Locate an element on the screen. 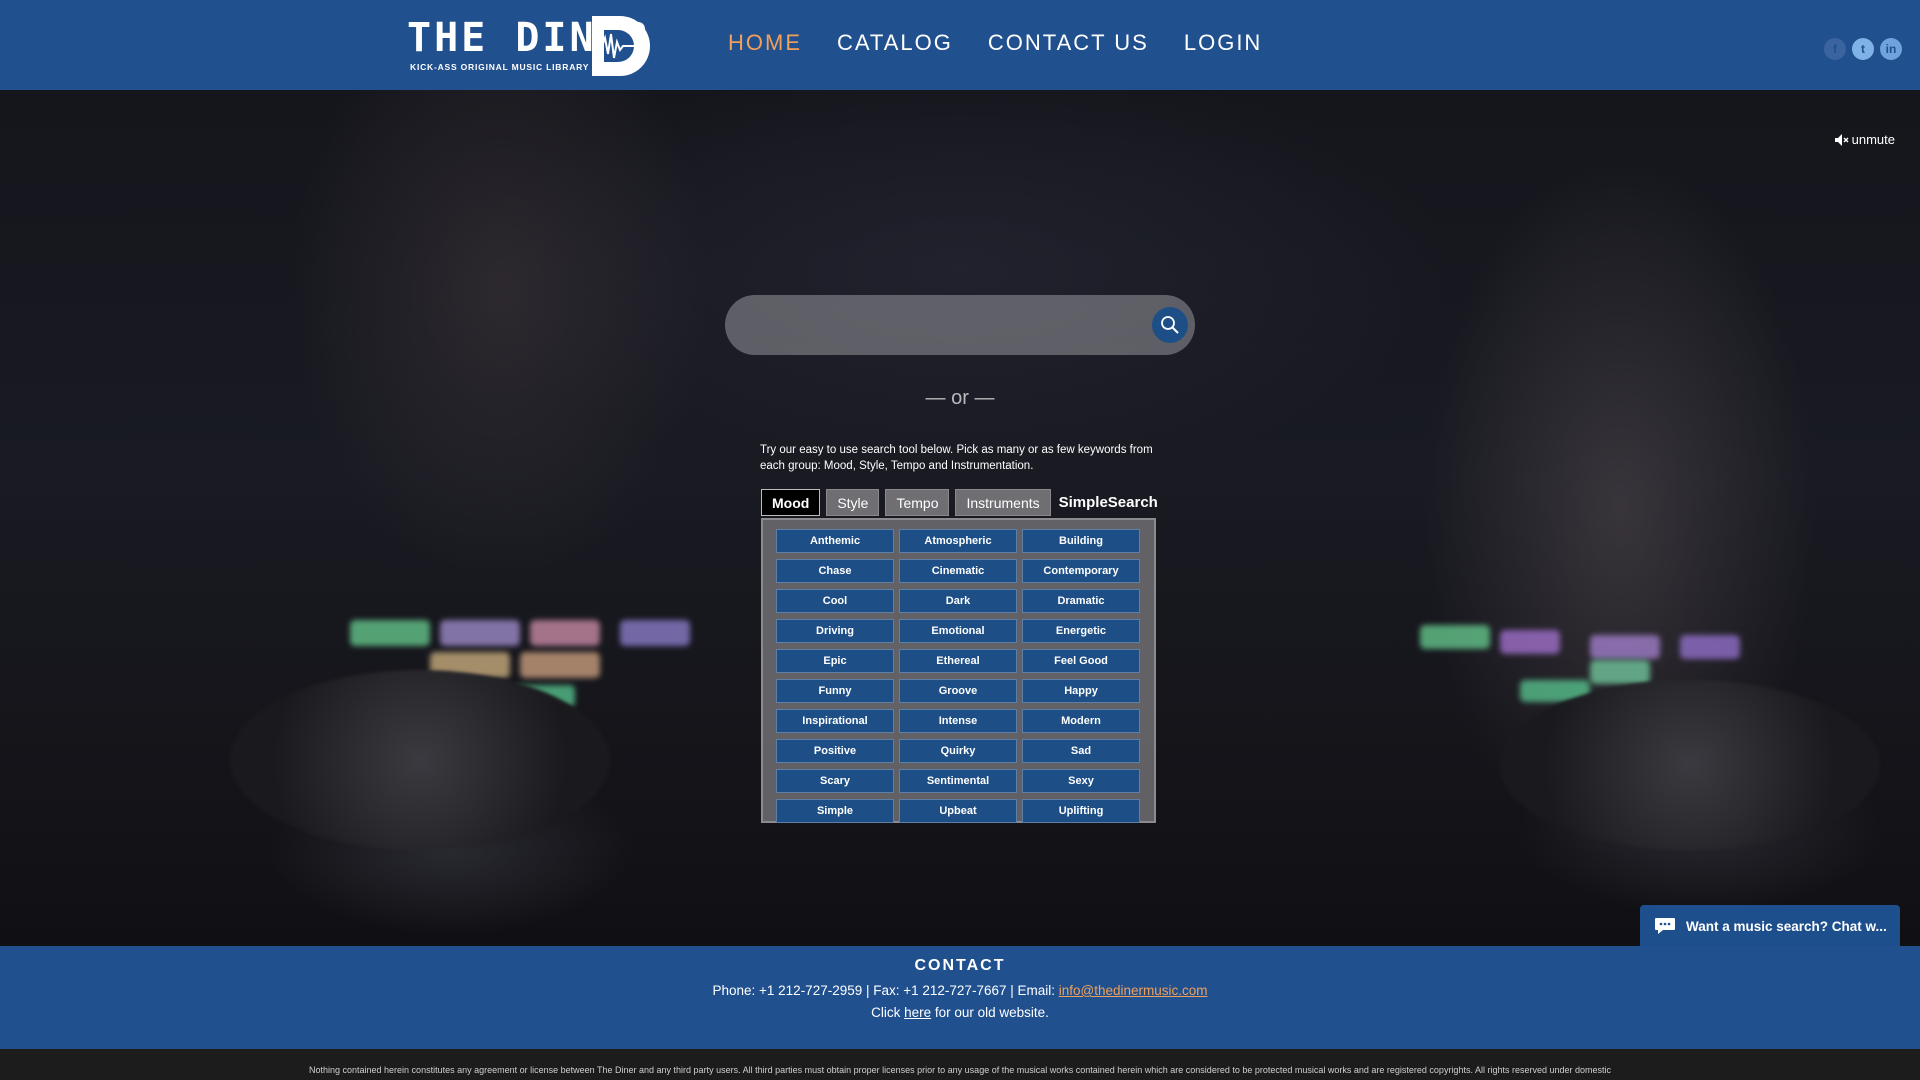 The height and width of the screenshot is (1080, 1920). social-links: f t in is located at coordinates (1863, 49).